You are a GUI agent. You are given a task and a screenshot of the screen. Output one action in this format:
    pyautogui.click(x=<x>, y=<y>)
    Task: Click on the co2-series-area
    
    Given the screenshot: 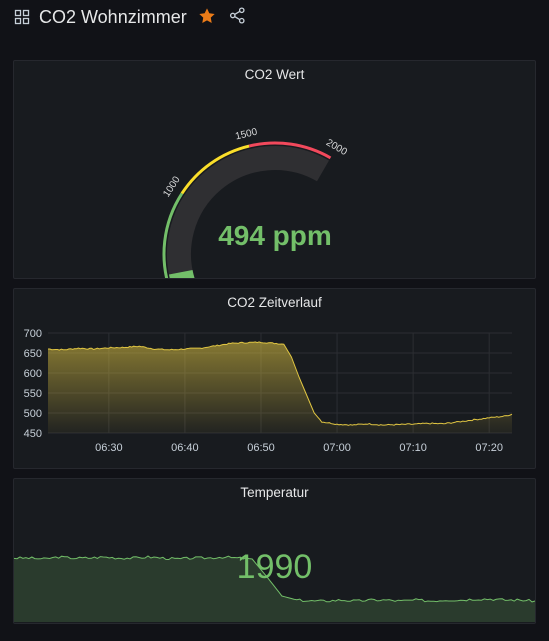 What is the action you would take?
    pyautogui.click(x=280, y=387)
    